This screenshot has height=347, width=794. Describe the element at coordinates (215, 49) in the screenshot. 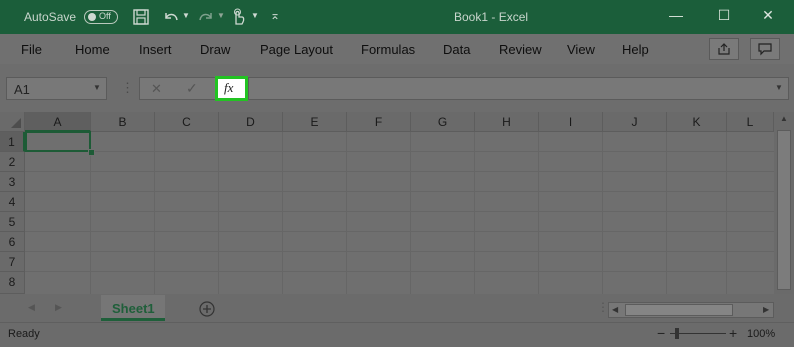

I see `menu-draw: Draw` at that location.